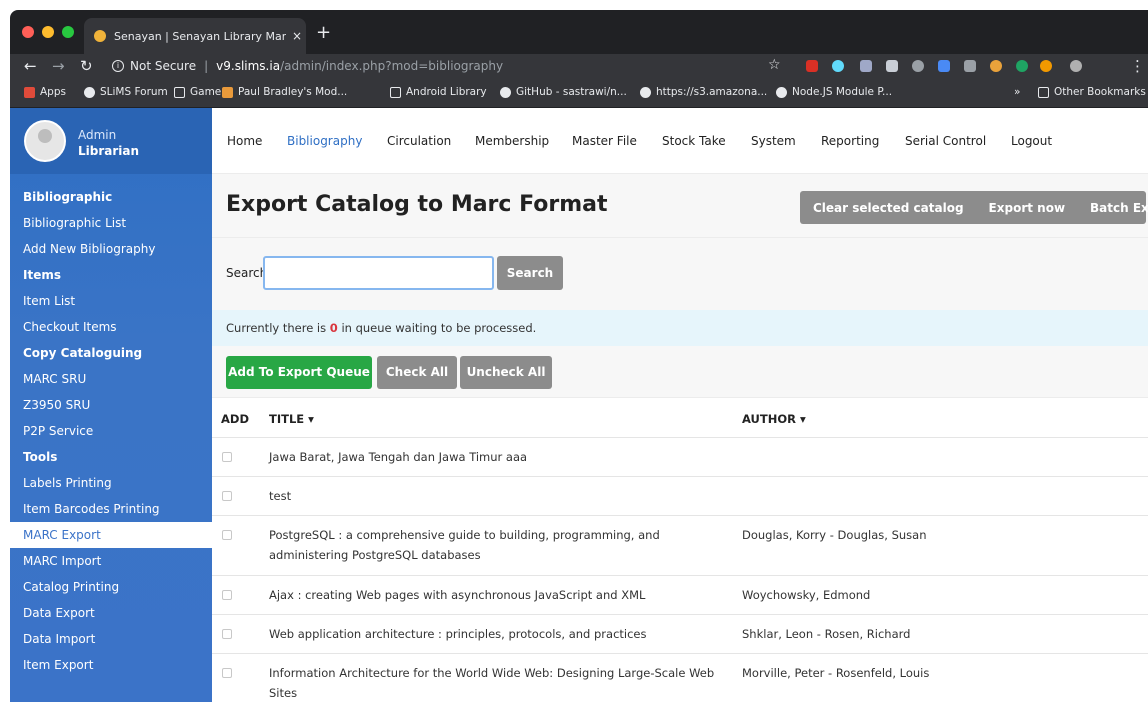  Describe the element at coordinates (996, 66) in the screenshot. I see `extension-cookie-icon` at that location.